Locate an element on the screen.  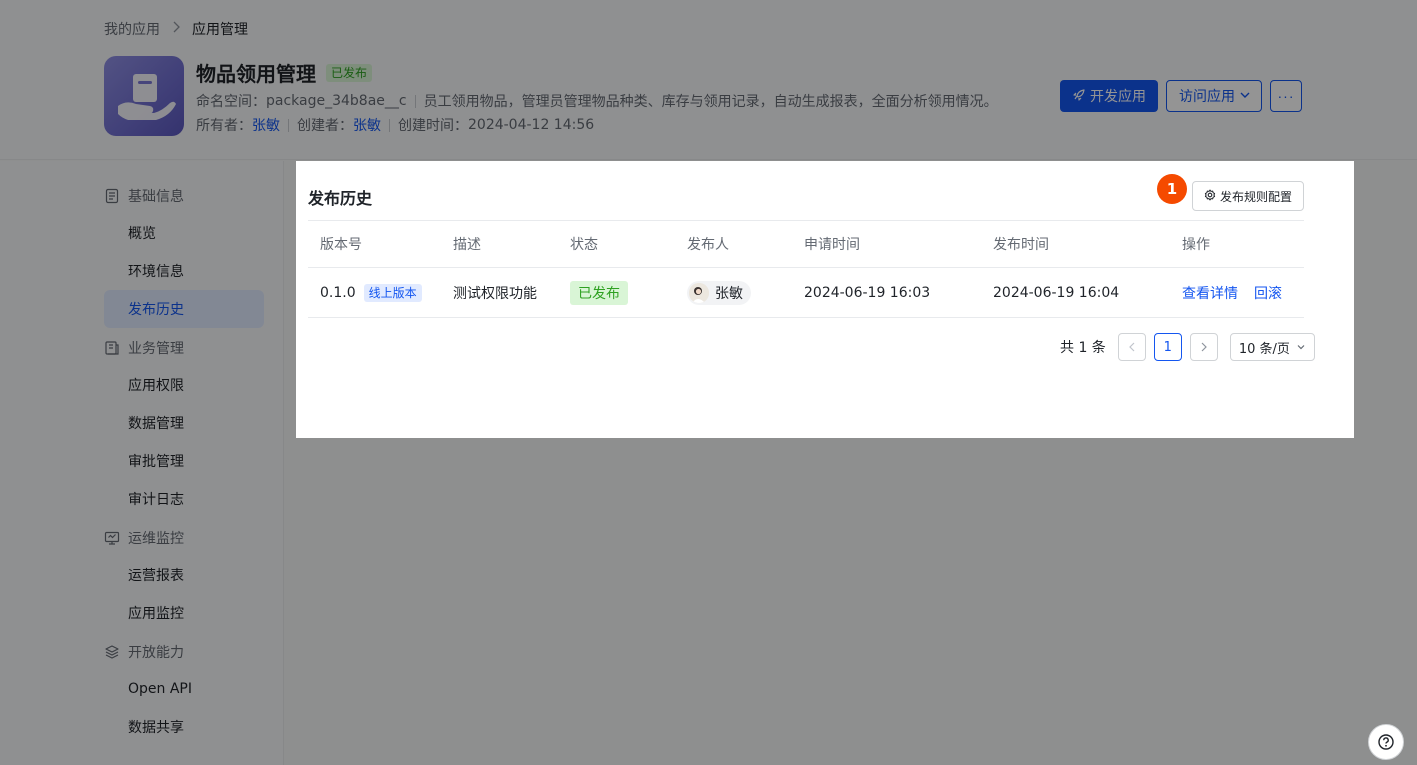
chevron-left-icon is located at coordinates (1131, 347).